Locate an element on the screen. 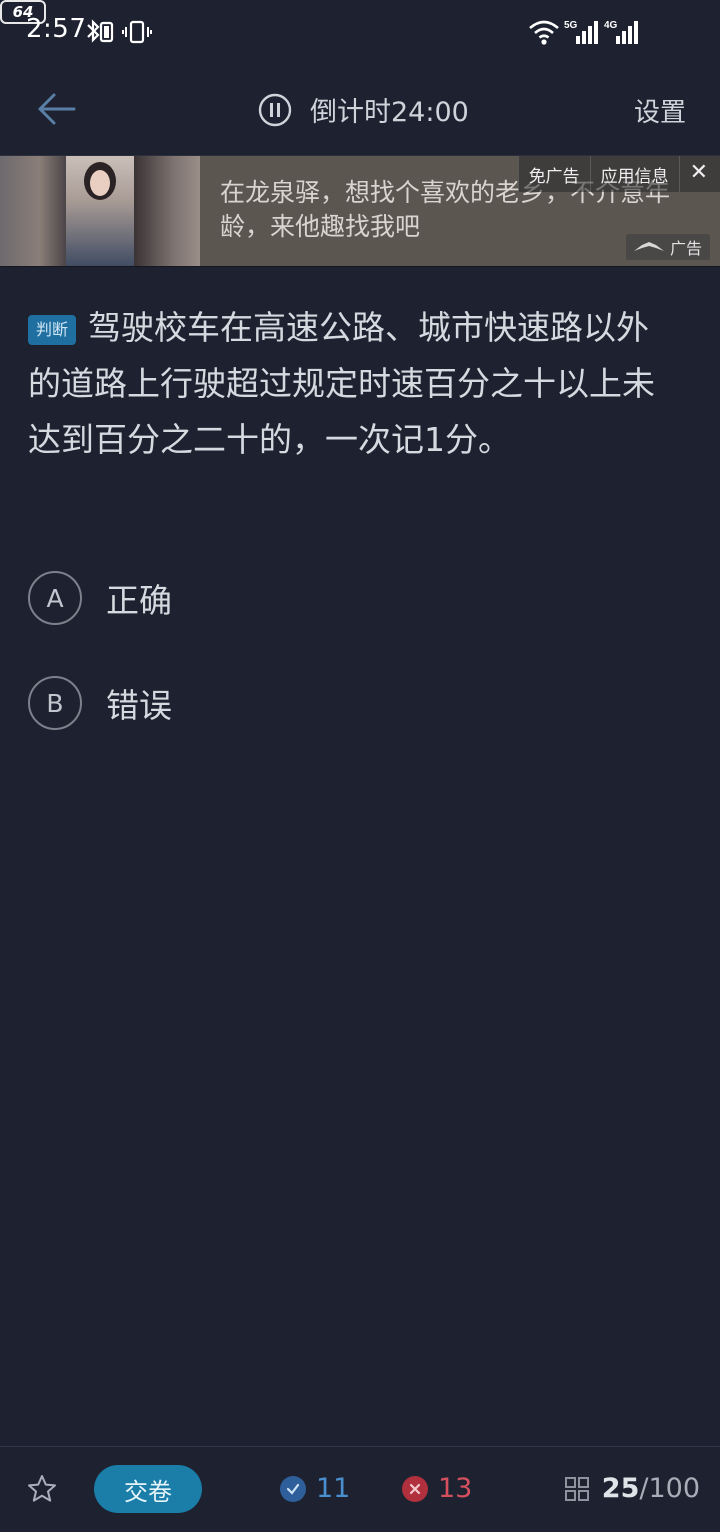 This screenshot has height=1532, width=720. cross-icon is located at coordinates (415, 1488).